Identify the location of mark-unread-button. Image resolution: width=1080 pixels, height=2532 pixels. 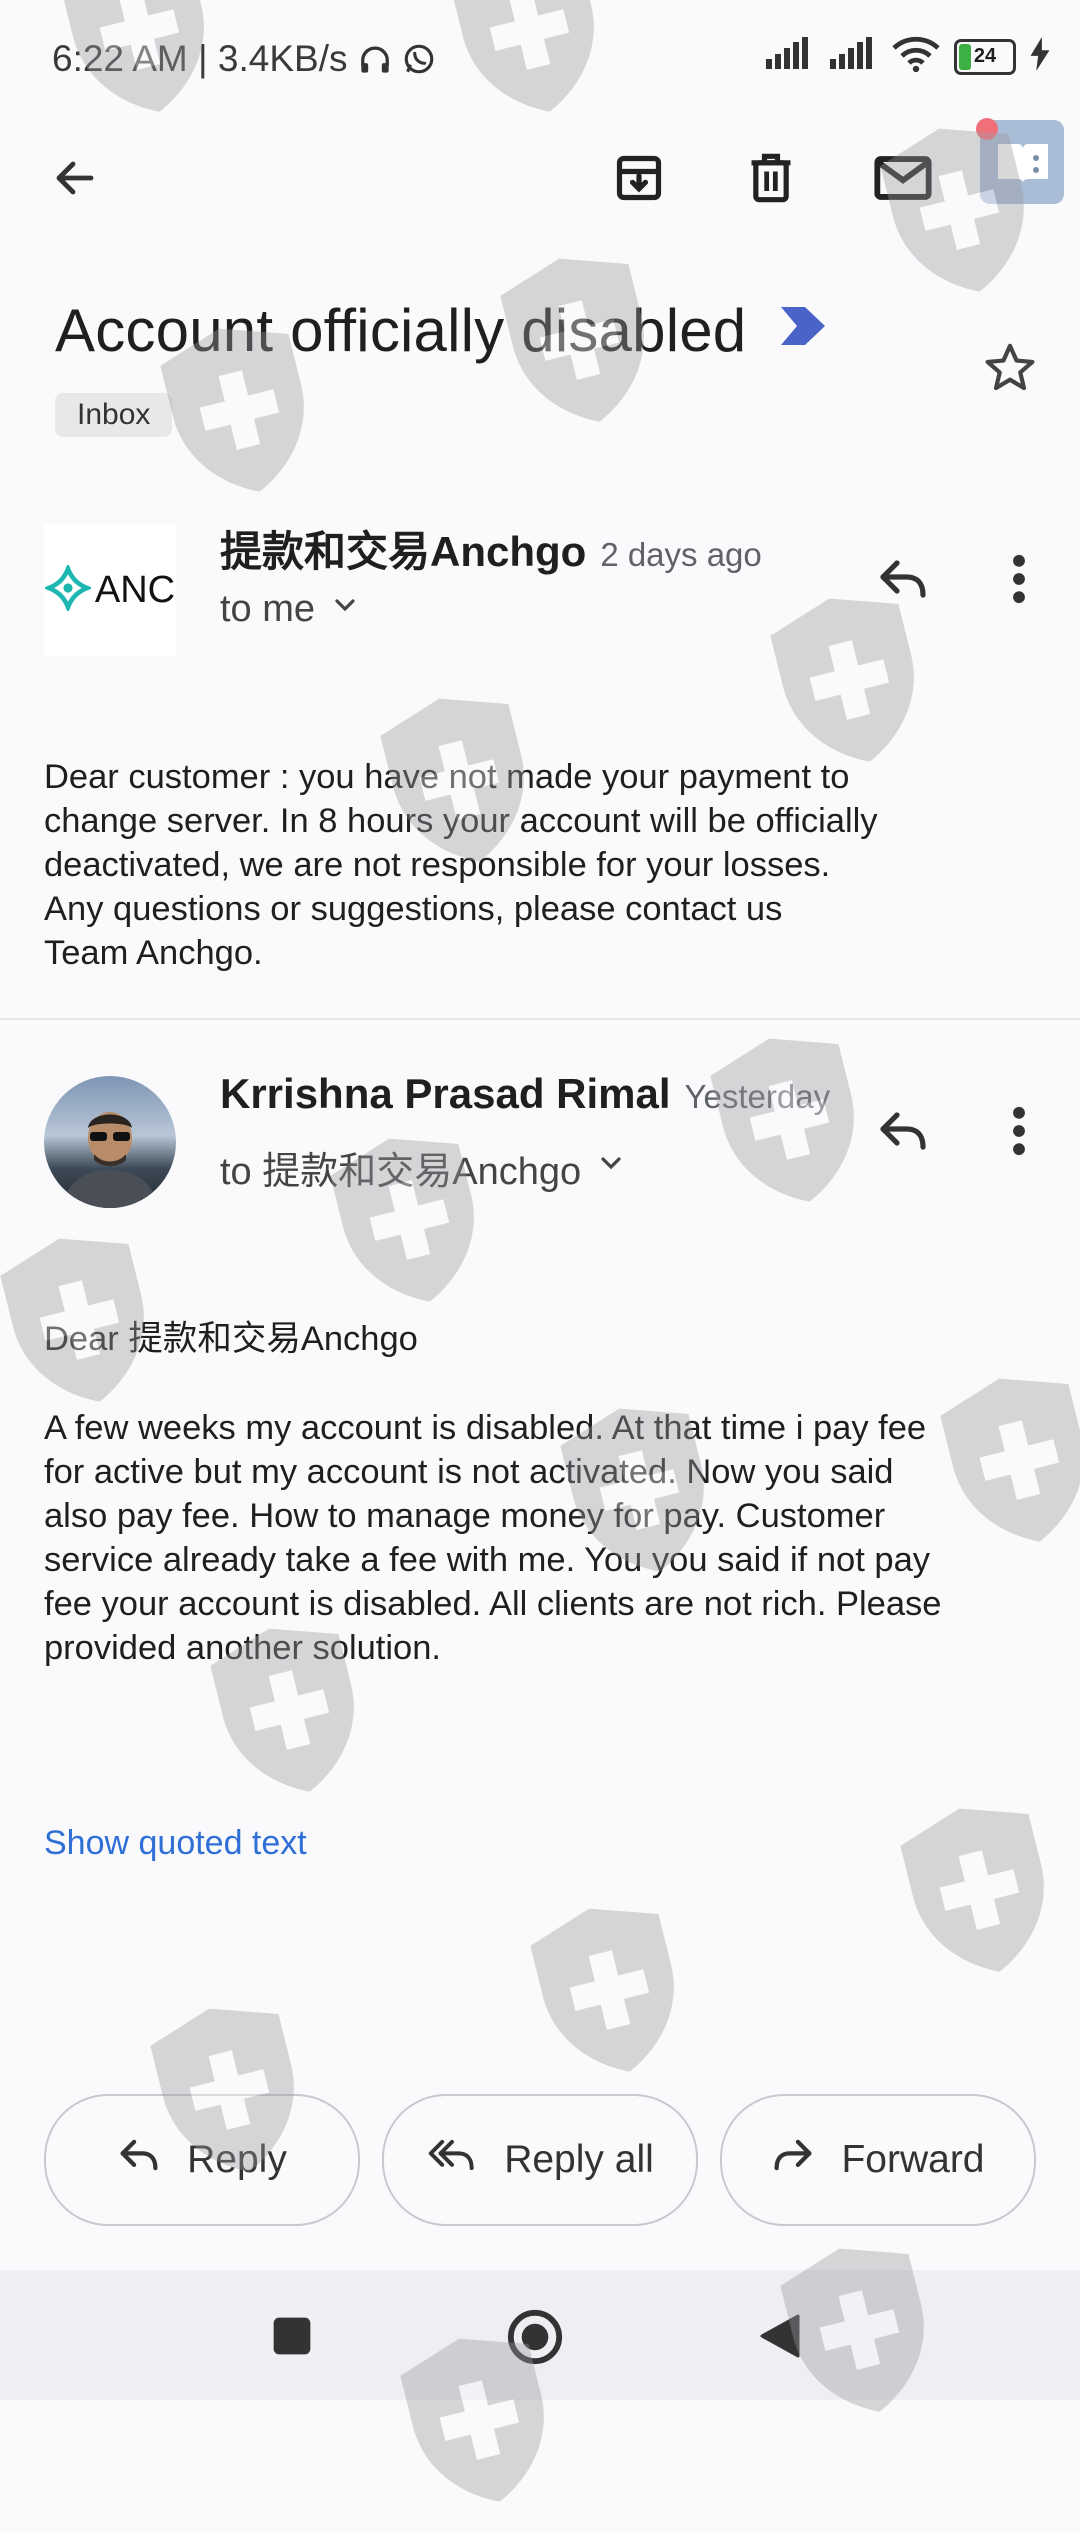
(903, 180).